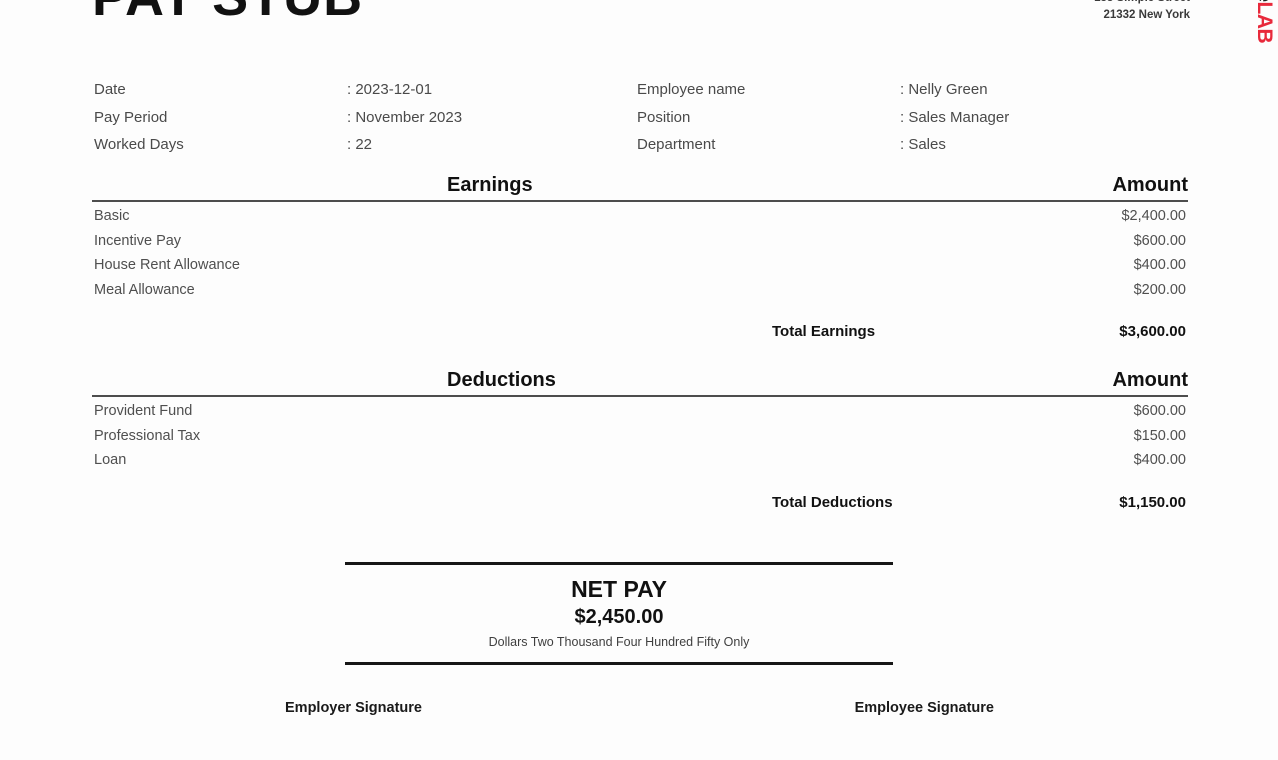  What do you see at coordinates (110, 460) in the screenshot?
I see `deductions-row-label: Loan` at bounding box center [110, 460].